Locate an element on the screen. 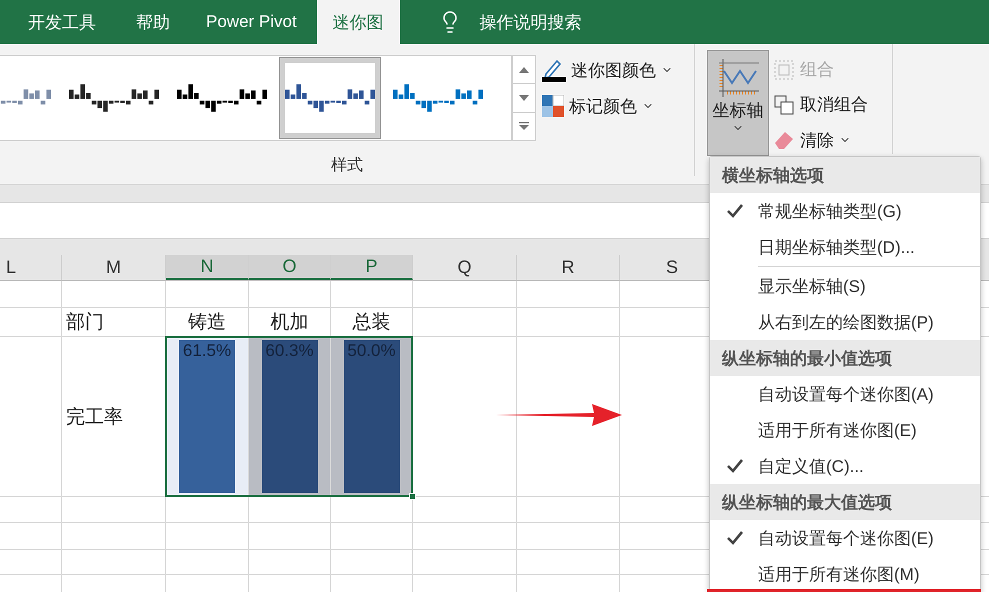 The width and height of the screenshot is (989, 592). ribbon-tab: Power Pivot is located at coordinates (251, 22).